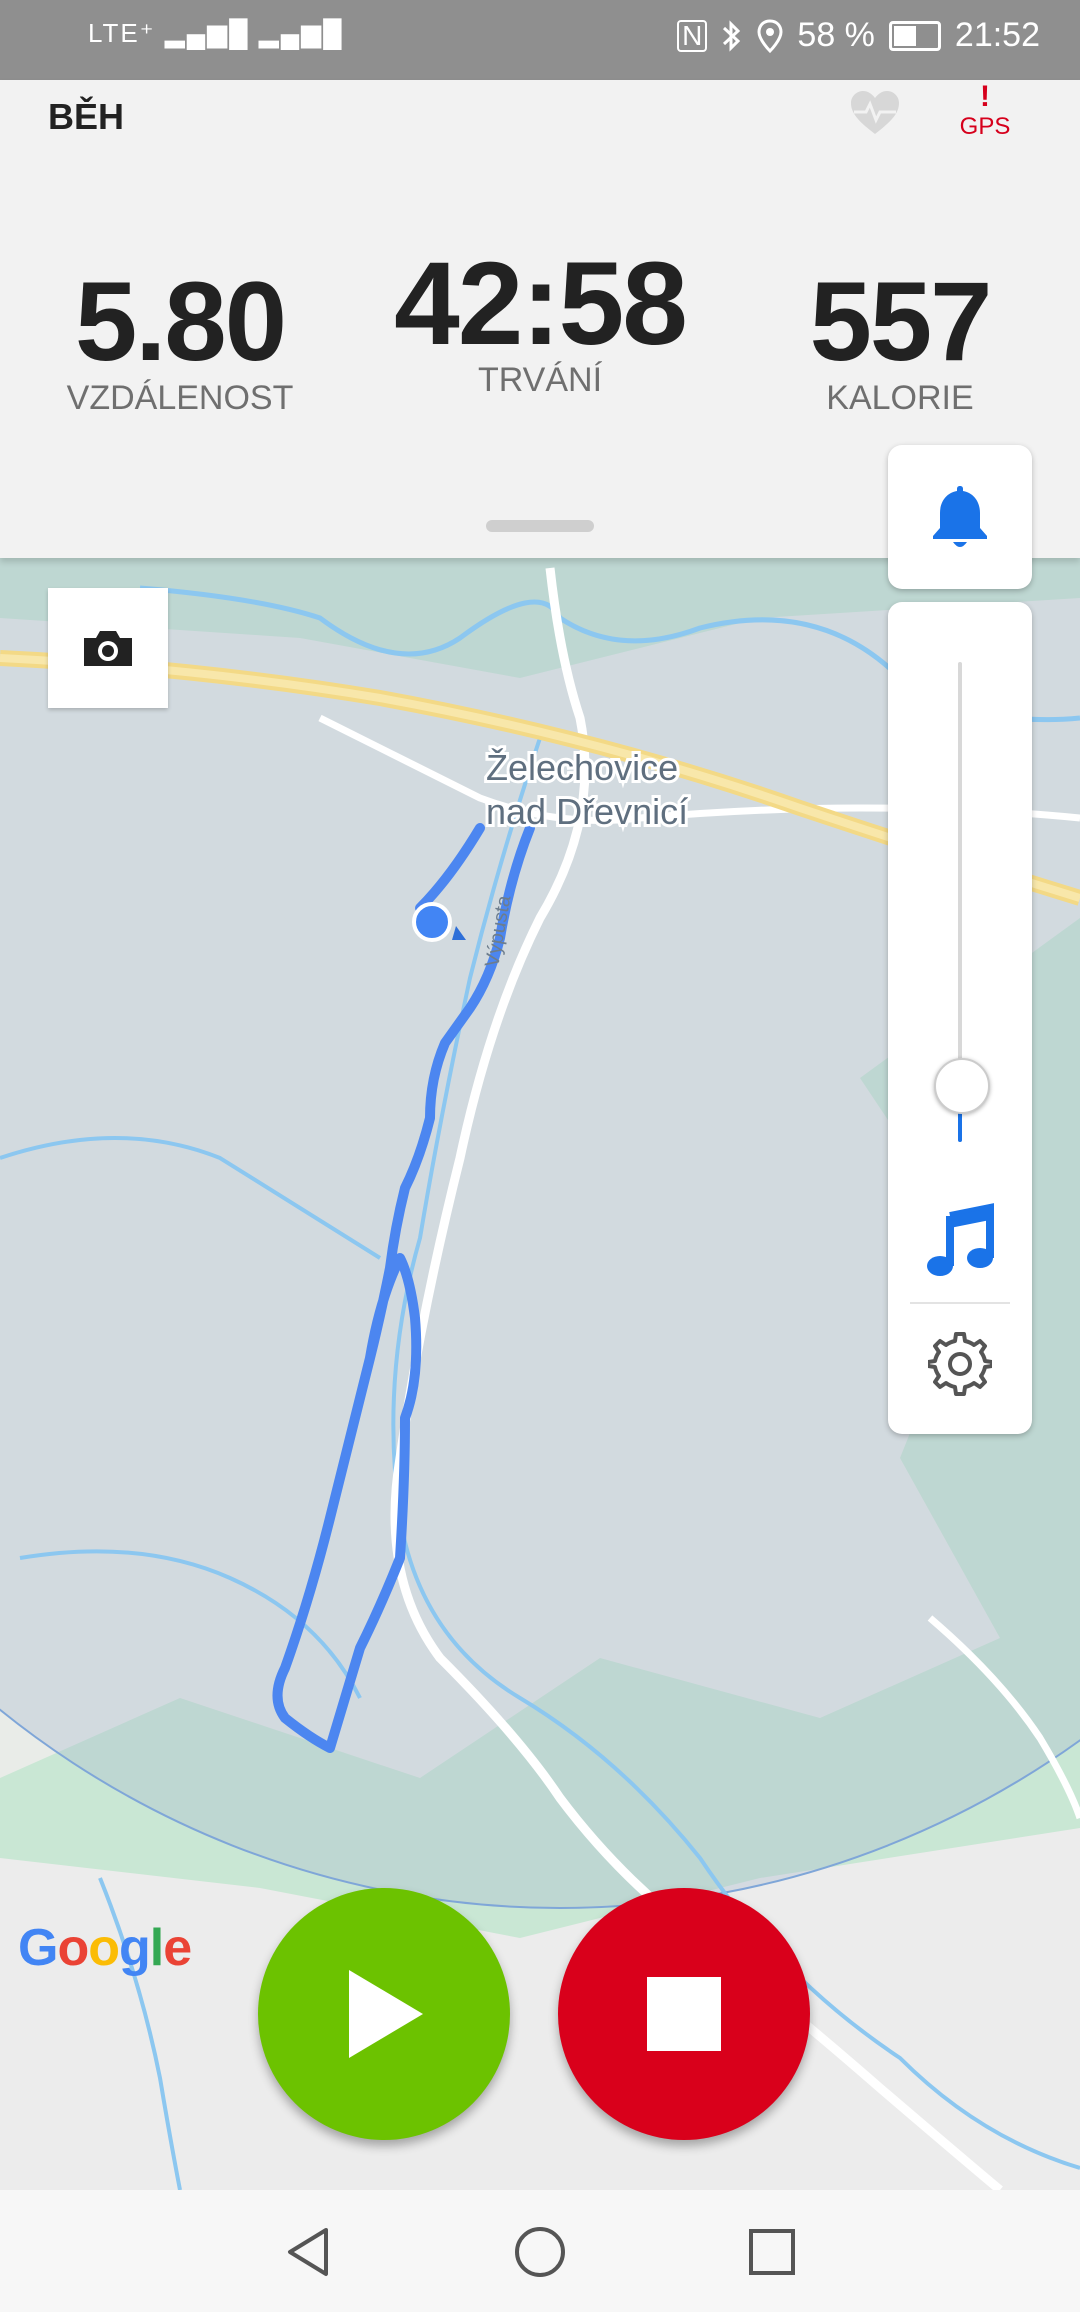 The image size is (1080, 2312). I want to click on google-logo-letter: e, so click(177, 1948).